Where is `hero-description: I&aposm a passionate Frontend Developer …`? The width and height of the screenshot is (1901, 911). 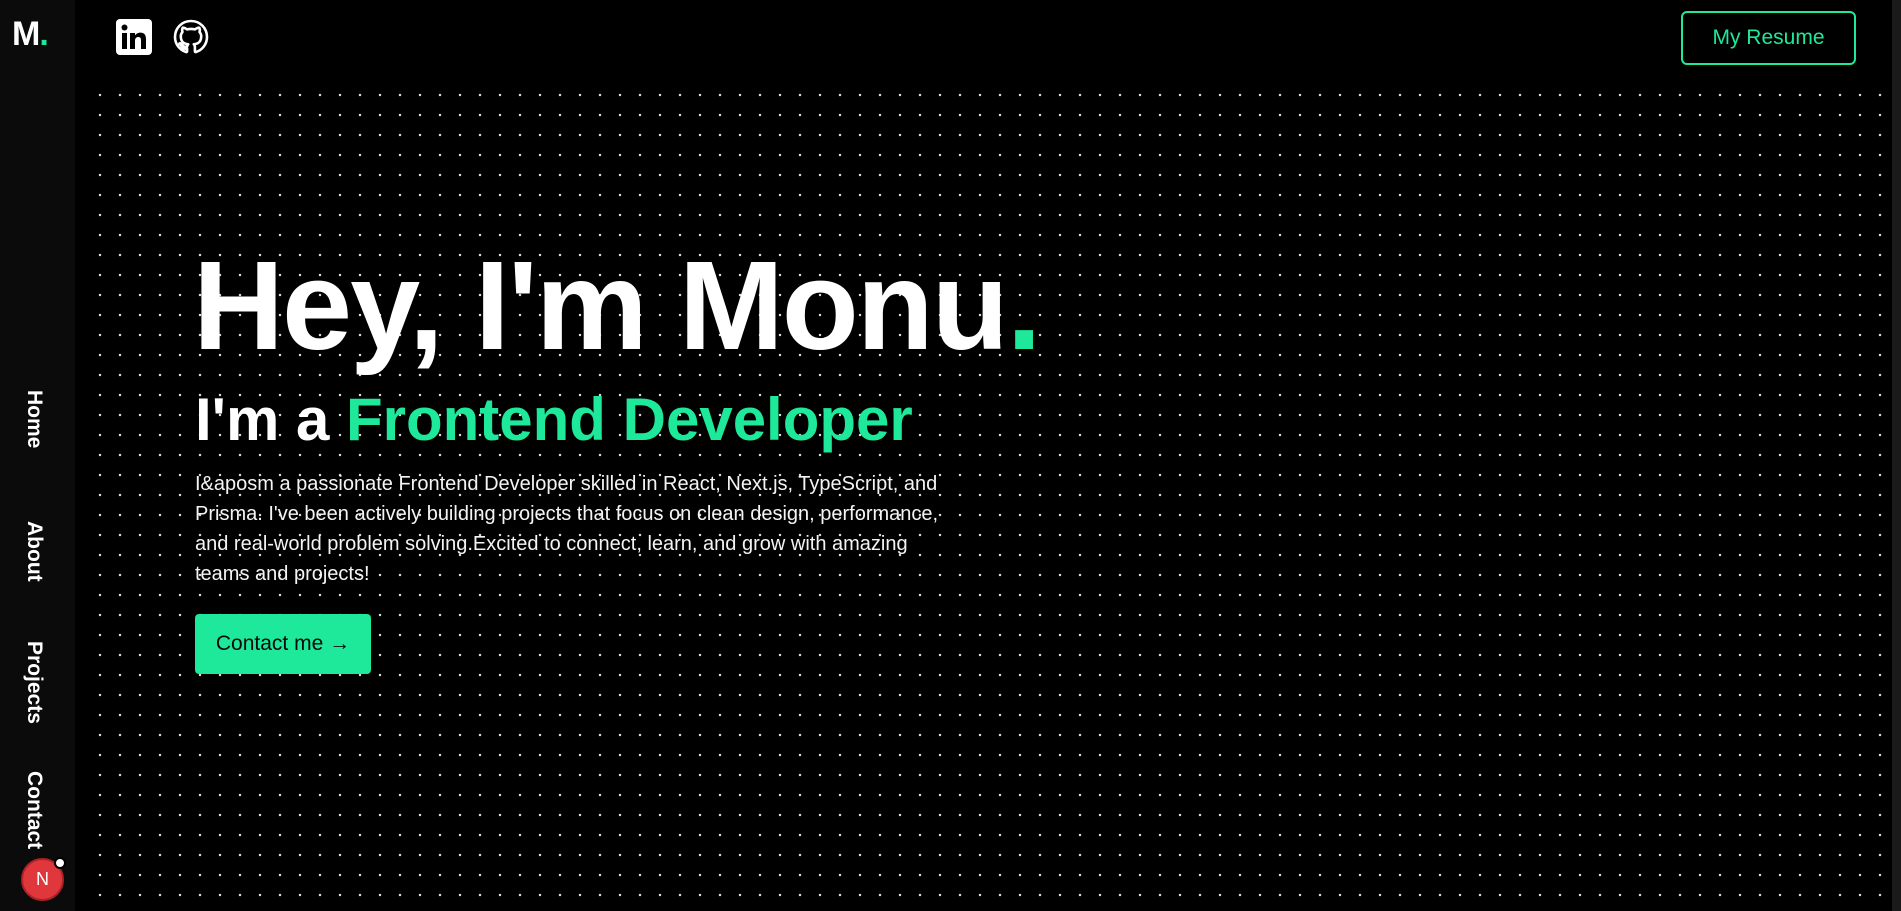 hero-description: I&aposm a passionate Frontend Developer … is located at coordinates (567, 529).